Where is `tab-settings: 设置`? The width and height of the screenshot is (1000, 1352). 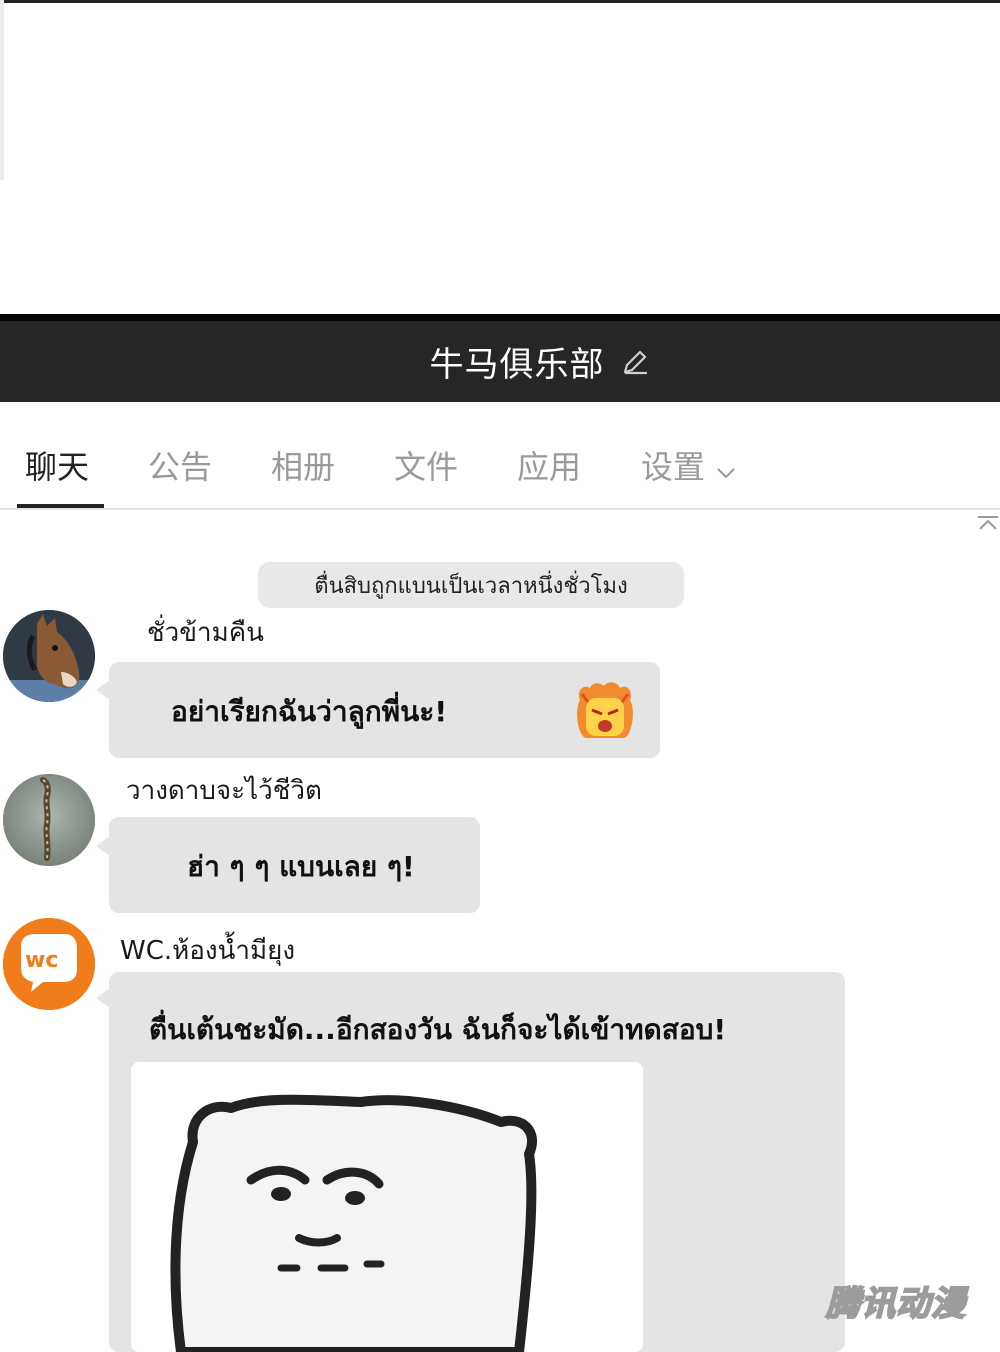
tab-settings: 设置 is located at coordinates (689, 465).